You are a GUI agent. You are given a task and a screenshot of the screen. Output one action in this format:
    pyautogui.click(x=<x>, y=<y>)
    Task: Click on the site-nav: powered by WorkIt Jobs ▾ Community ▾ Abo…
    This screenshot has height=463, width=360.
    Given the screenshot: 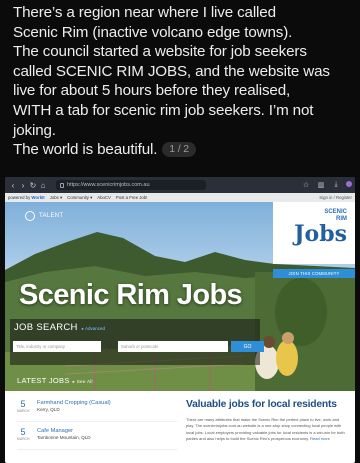 What is the action you would take?
    pyautogui.click(x=180, y=197)
    